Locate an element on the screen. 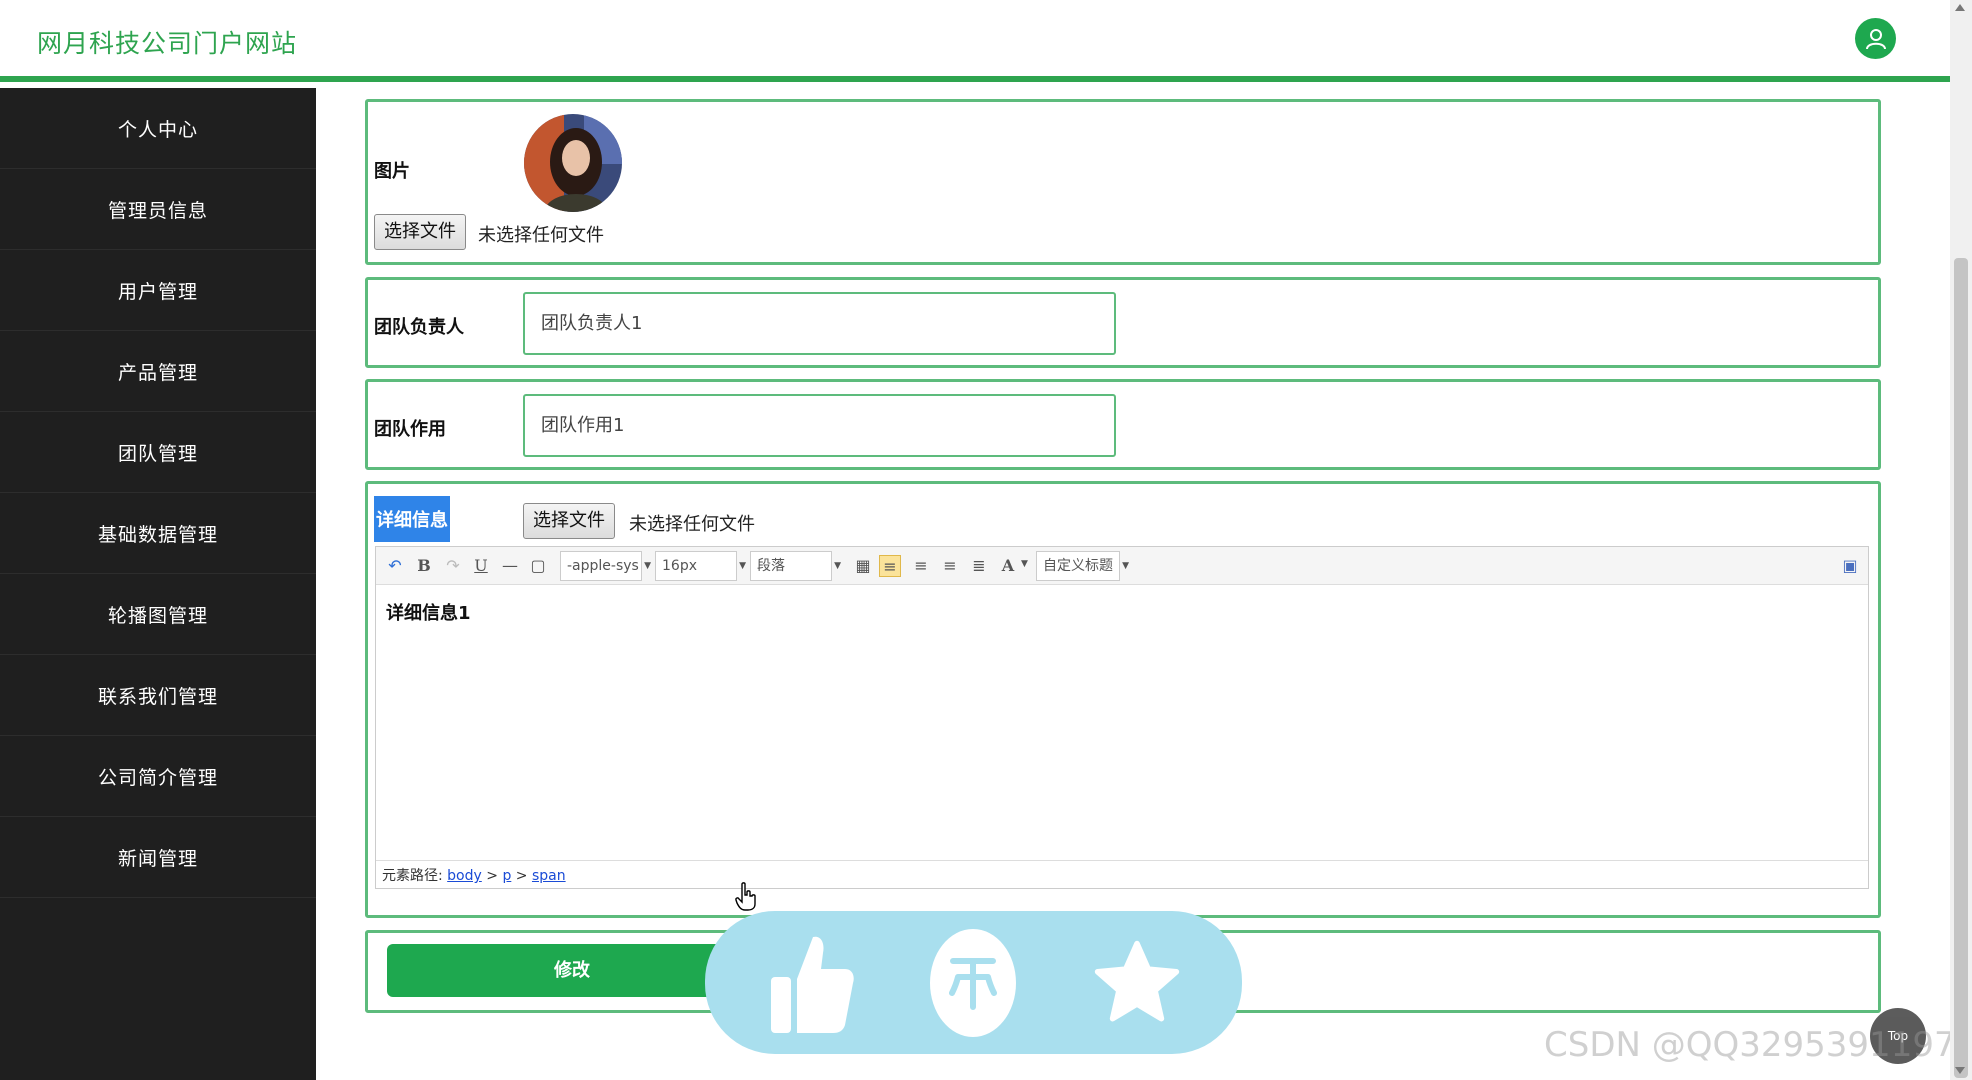 The width and height of the screenshot is (1972, 1080). floating-action-widget is located at coordinates (973, 982).